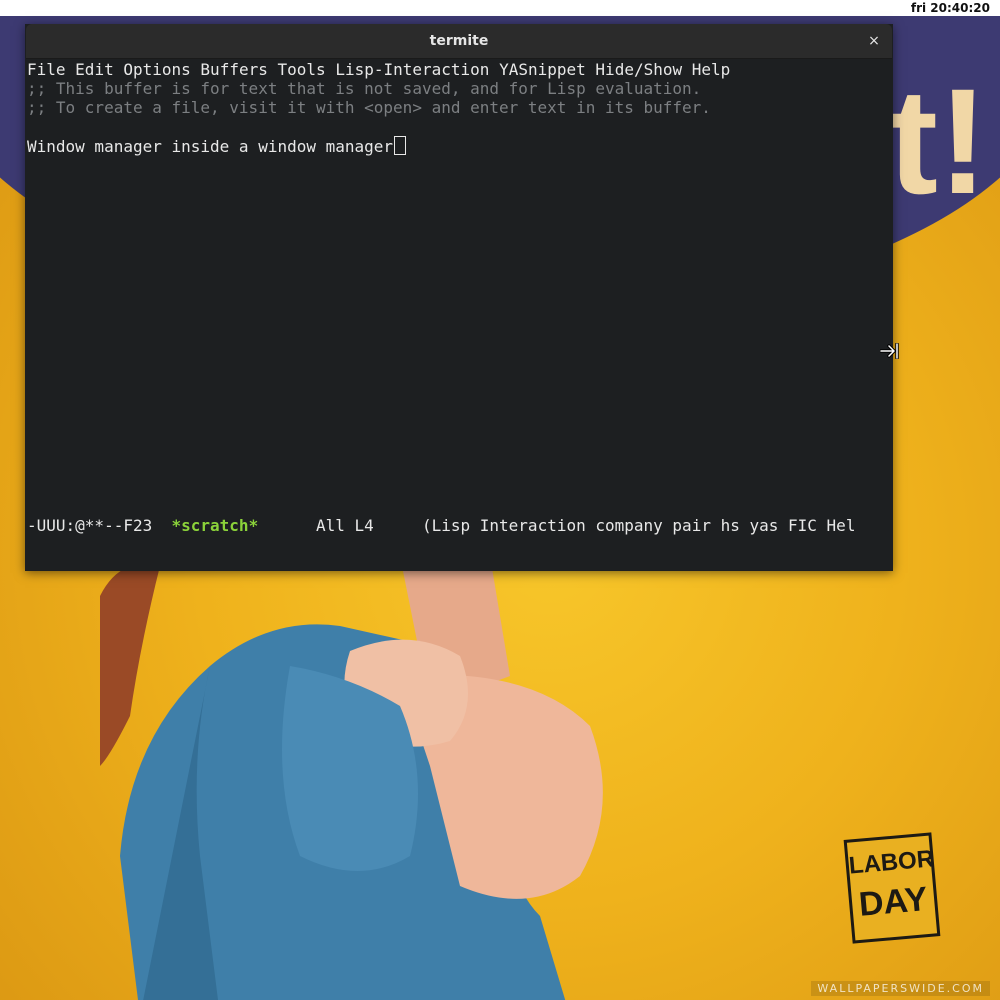  What do you see at coordinates (412, 69) in the screenshot?
I see `menu-lisp-interaction: Lisp-Interaction` at bounding box center [412, 69].